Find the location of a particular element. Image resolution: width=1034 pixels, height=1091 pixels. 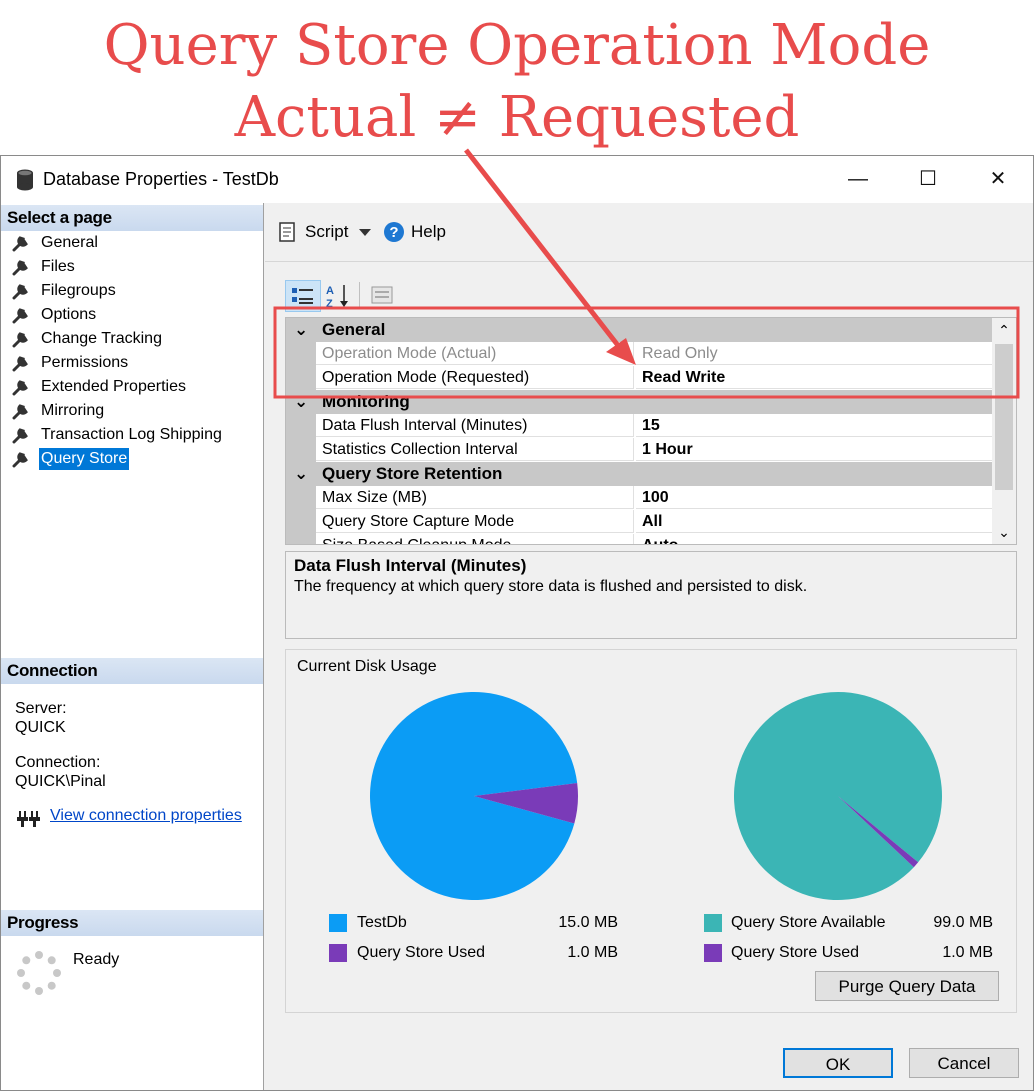

progress-spinner-icon is located at coordinates (39, 973).